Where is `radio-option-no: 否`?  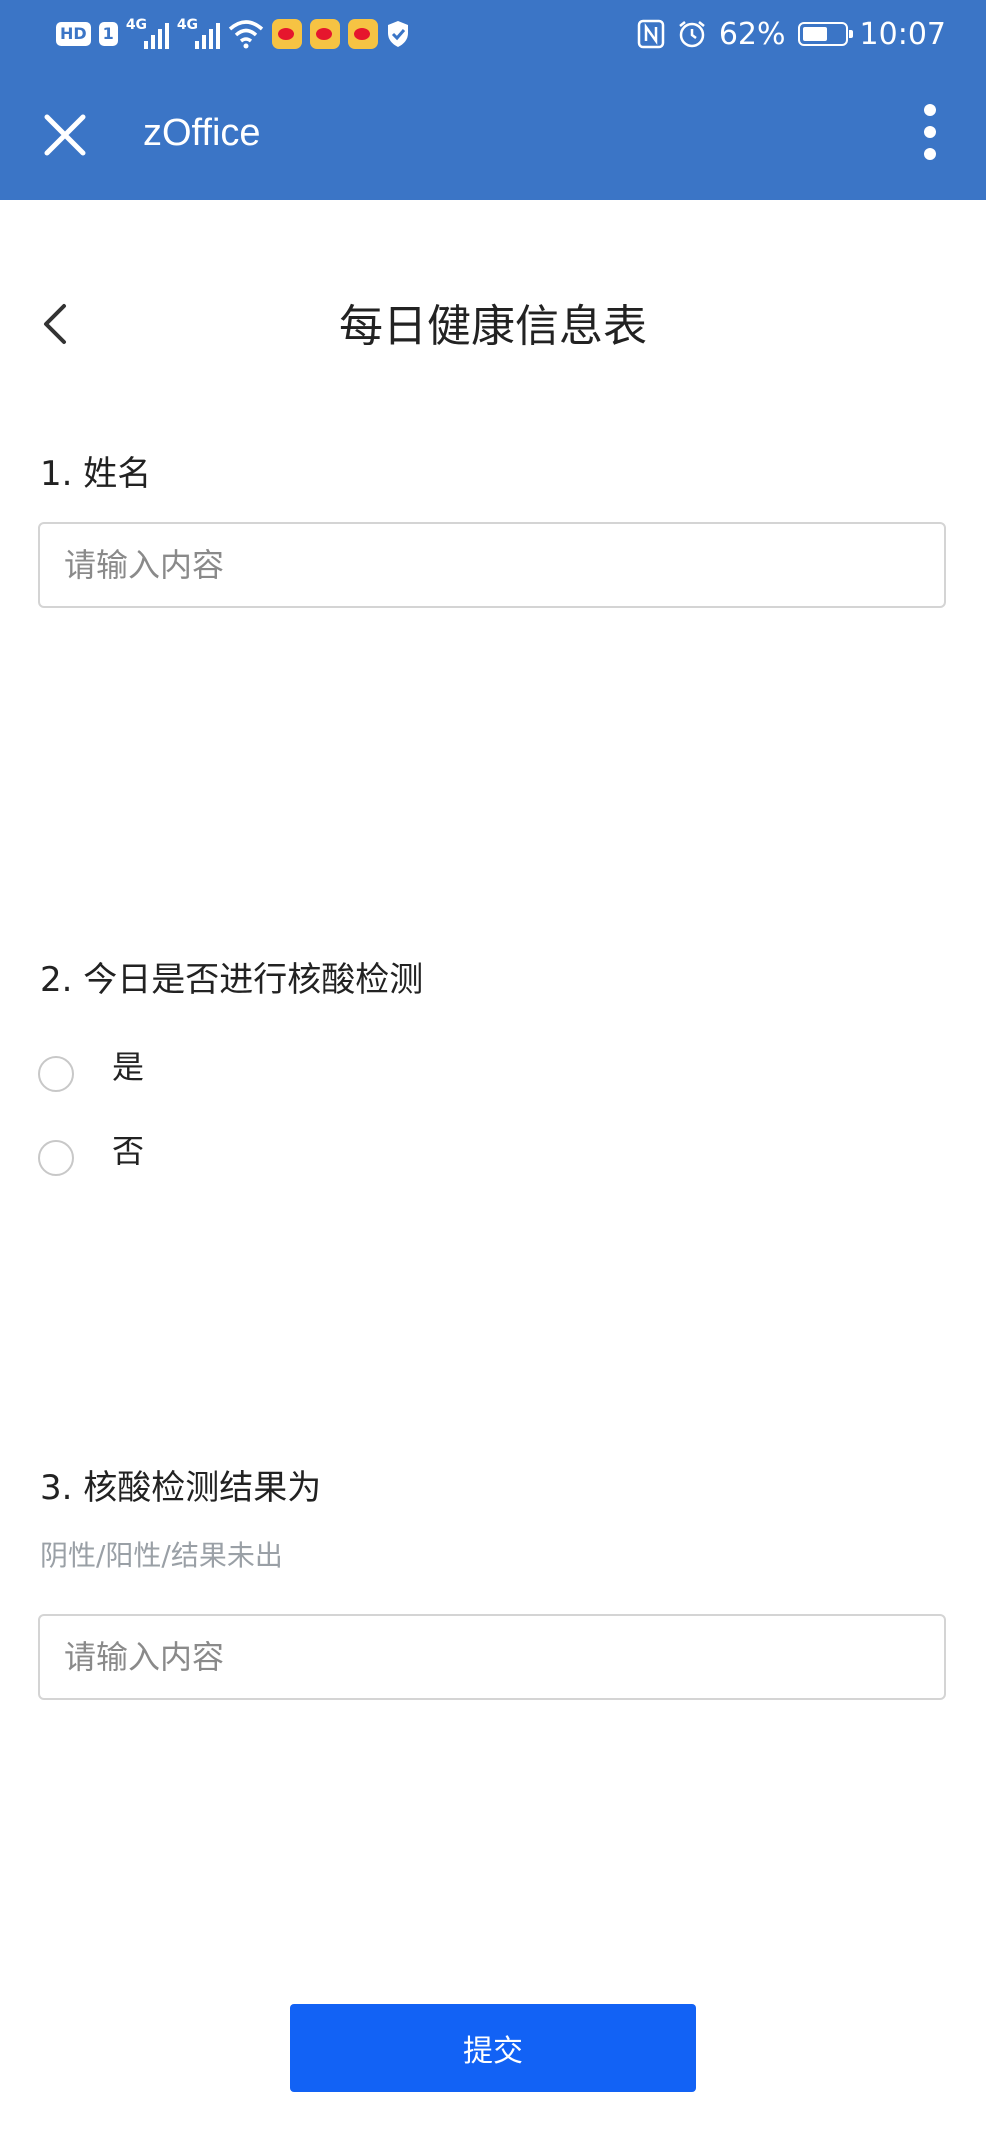
radio-option-no: 否 is located at coordinates (91, 1157).